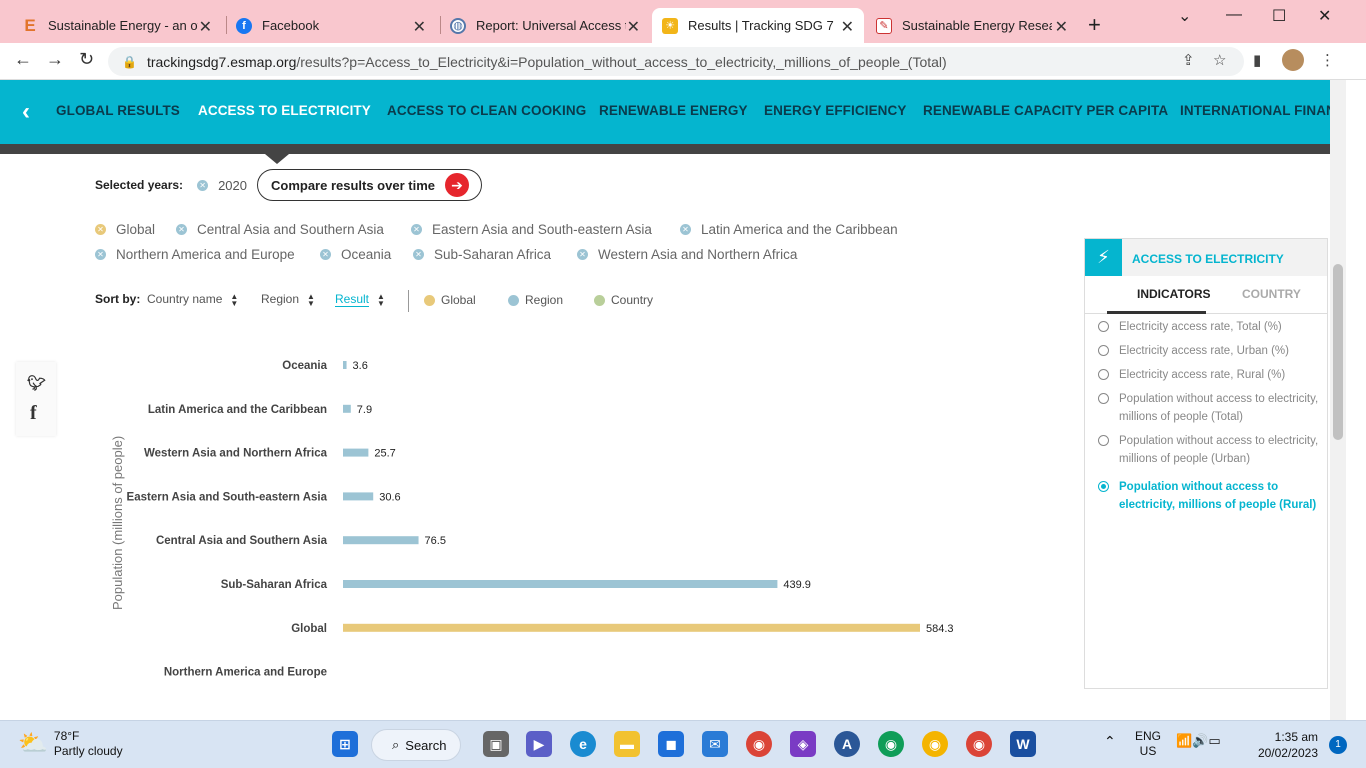 Image resolution: width=1366 pixels, height=768 pixels. What do you see at coordinates (331, 25) in the screenshot?
I see `tab-facebook: f Facebook ✕` at bounding box center [331, 25].